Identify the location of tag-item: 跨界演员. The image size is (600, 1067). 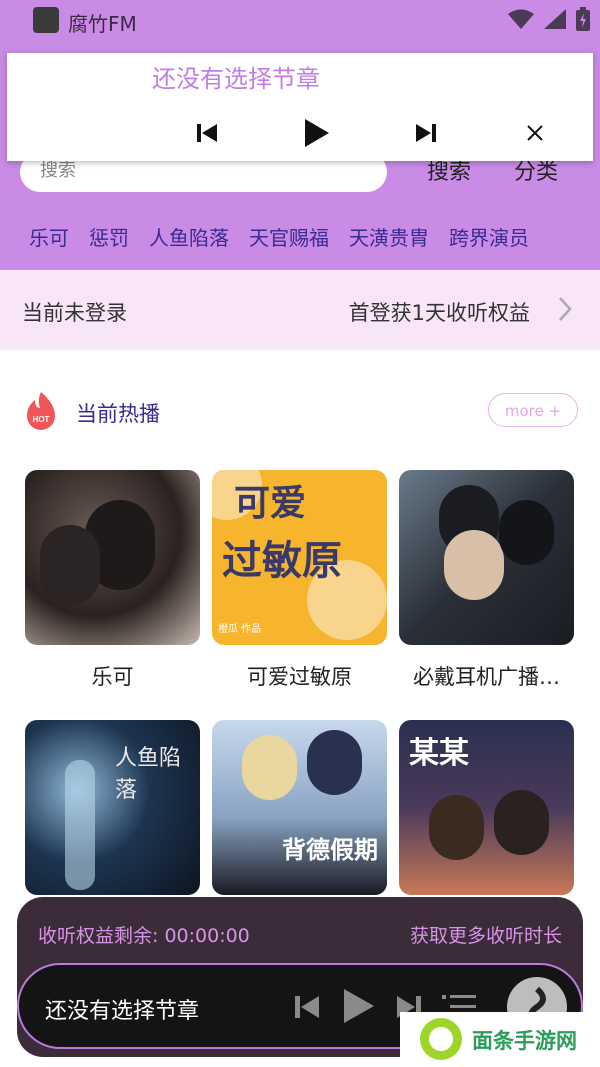
(489, 236).